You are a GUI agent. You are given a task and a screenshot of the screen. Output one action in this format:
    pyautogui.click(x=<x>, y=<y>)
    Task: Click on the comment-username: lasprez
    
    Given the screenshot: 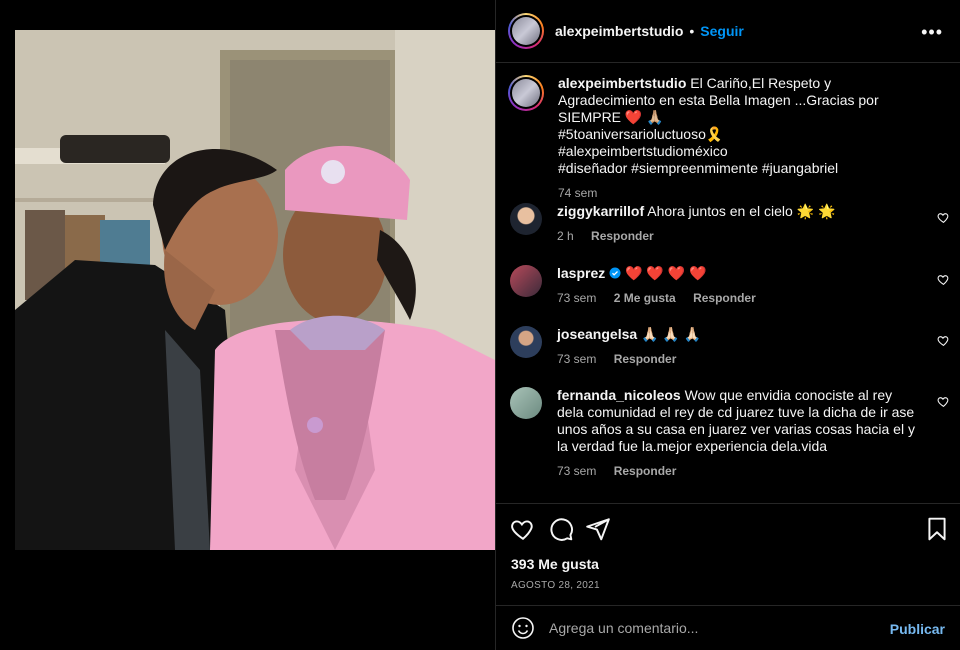 What is the action you would take?
    pyautogui.click(x=581, y=273)
    